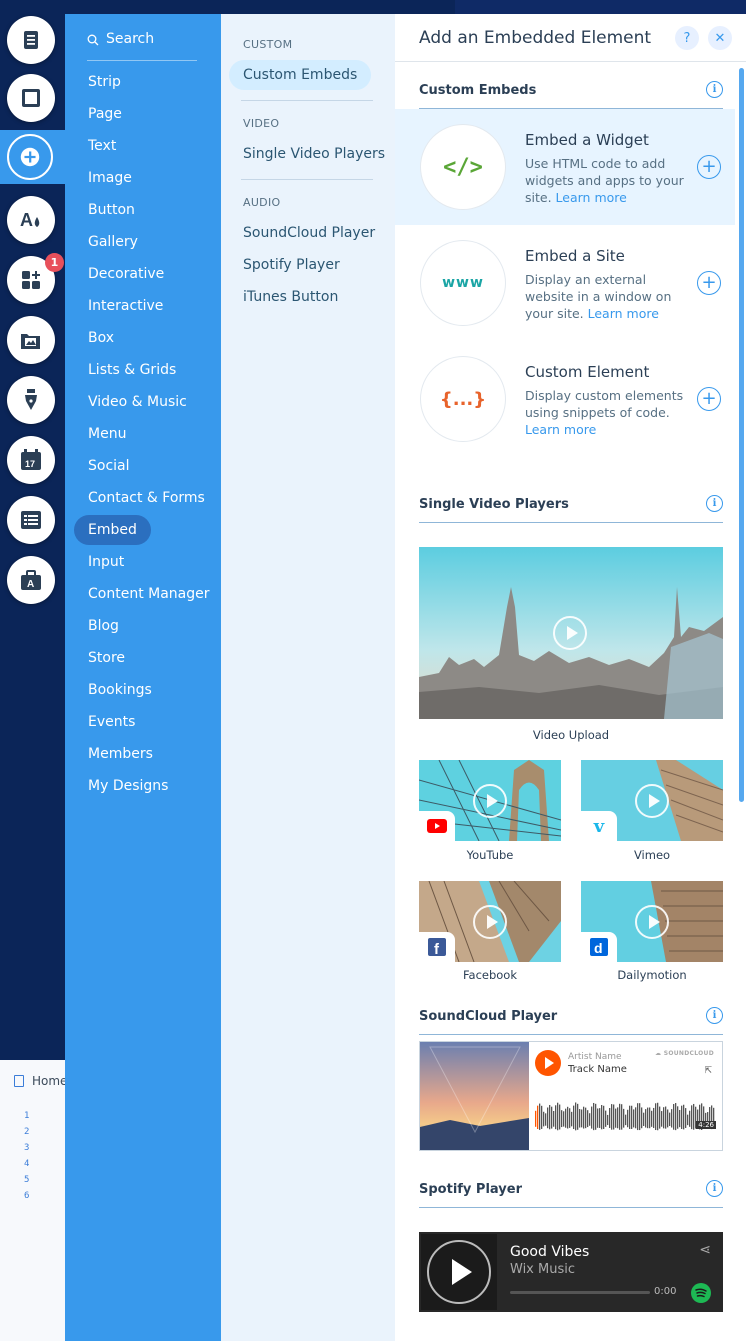  I want to click on page-item-home: Home, so click(40, 1081).